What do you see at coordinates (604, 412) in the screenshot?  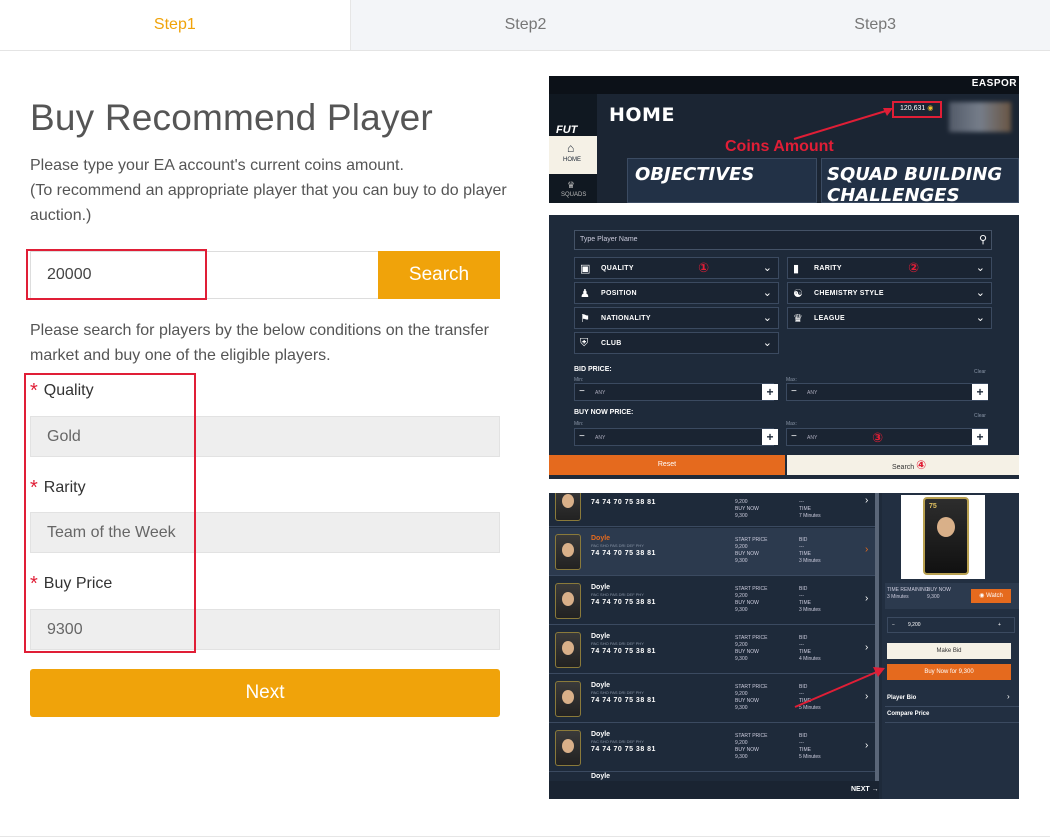 I see `buy-now-price-label: BUY NOW PRICE:` at bounding box center [604, 412].